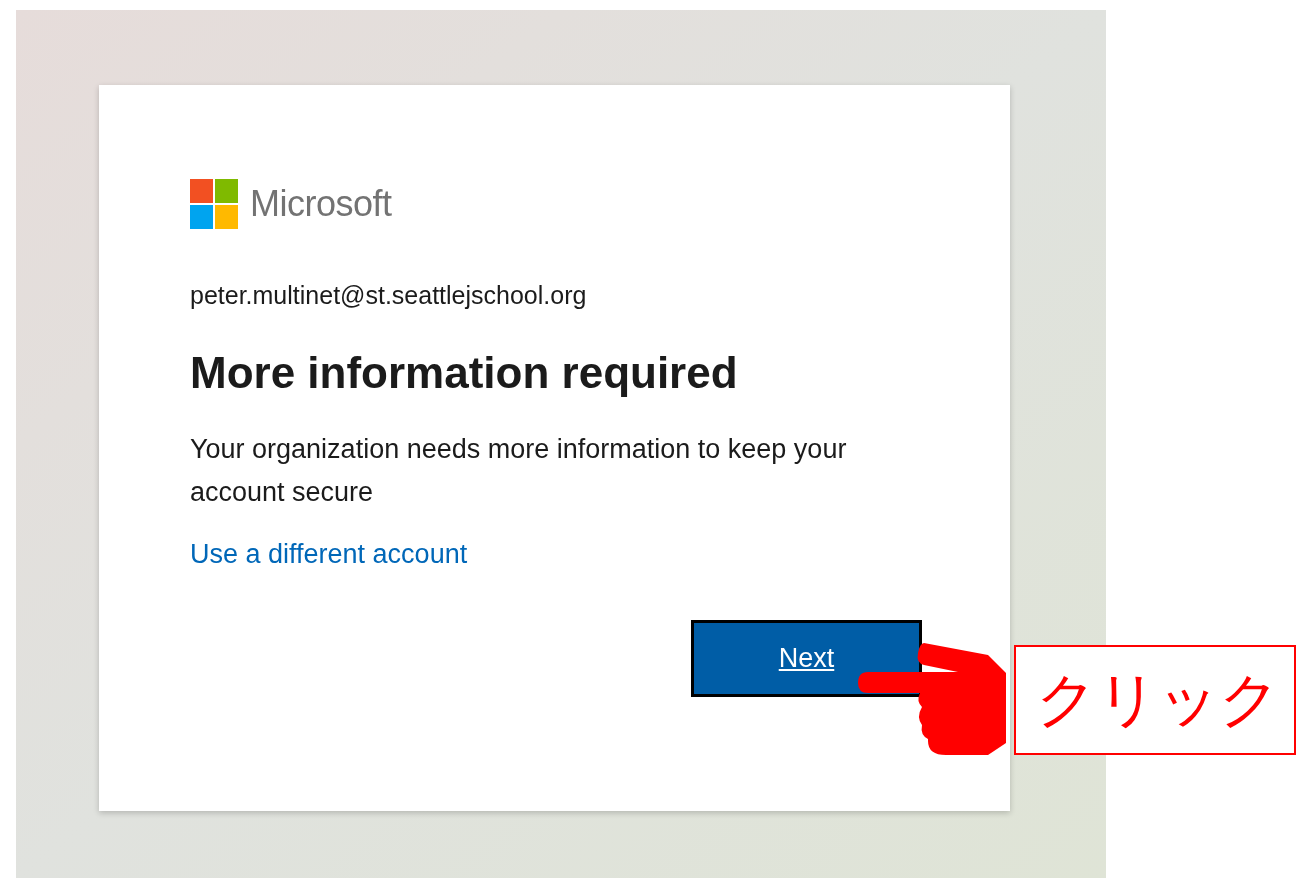  Describe the element at coordinates (329, 553) in the screenshot. I see `different-account-link: Use a different account` at that location.